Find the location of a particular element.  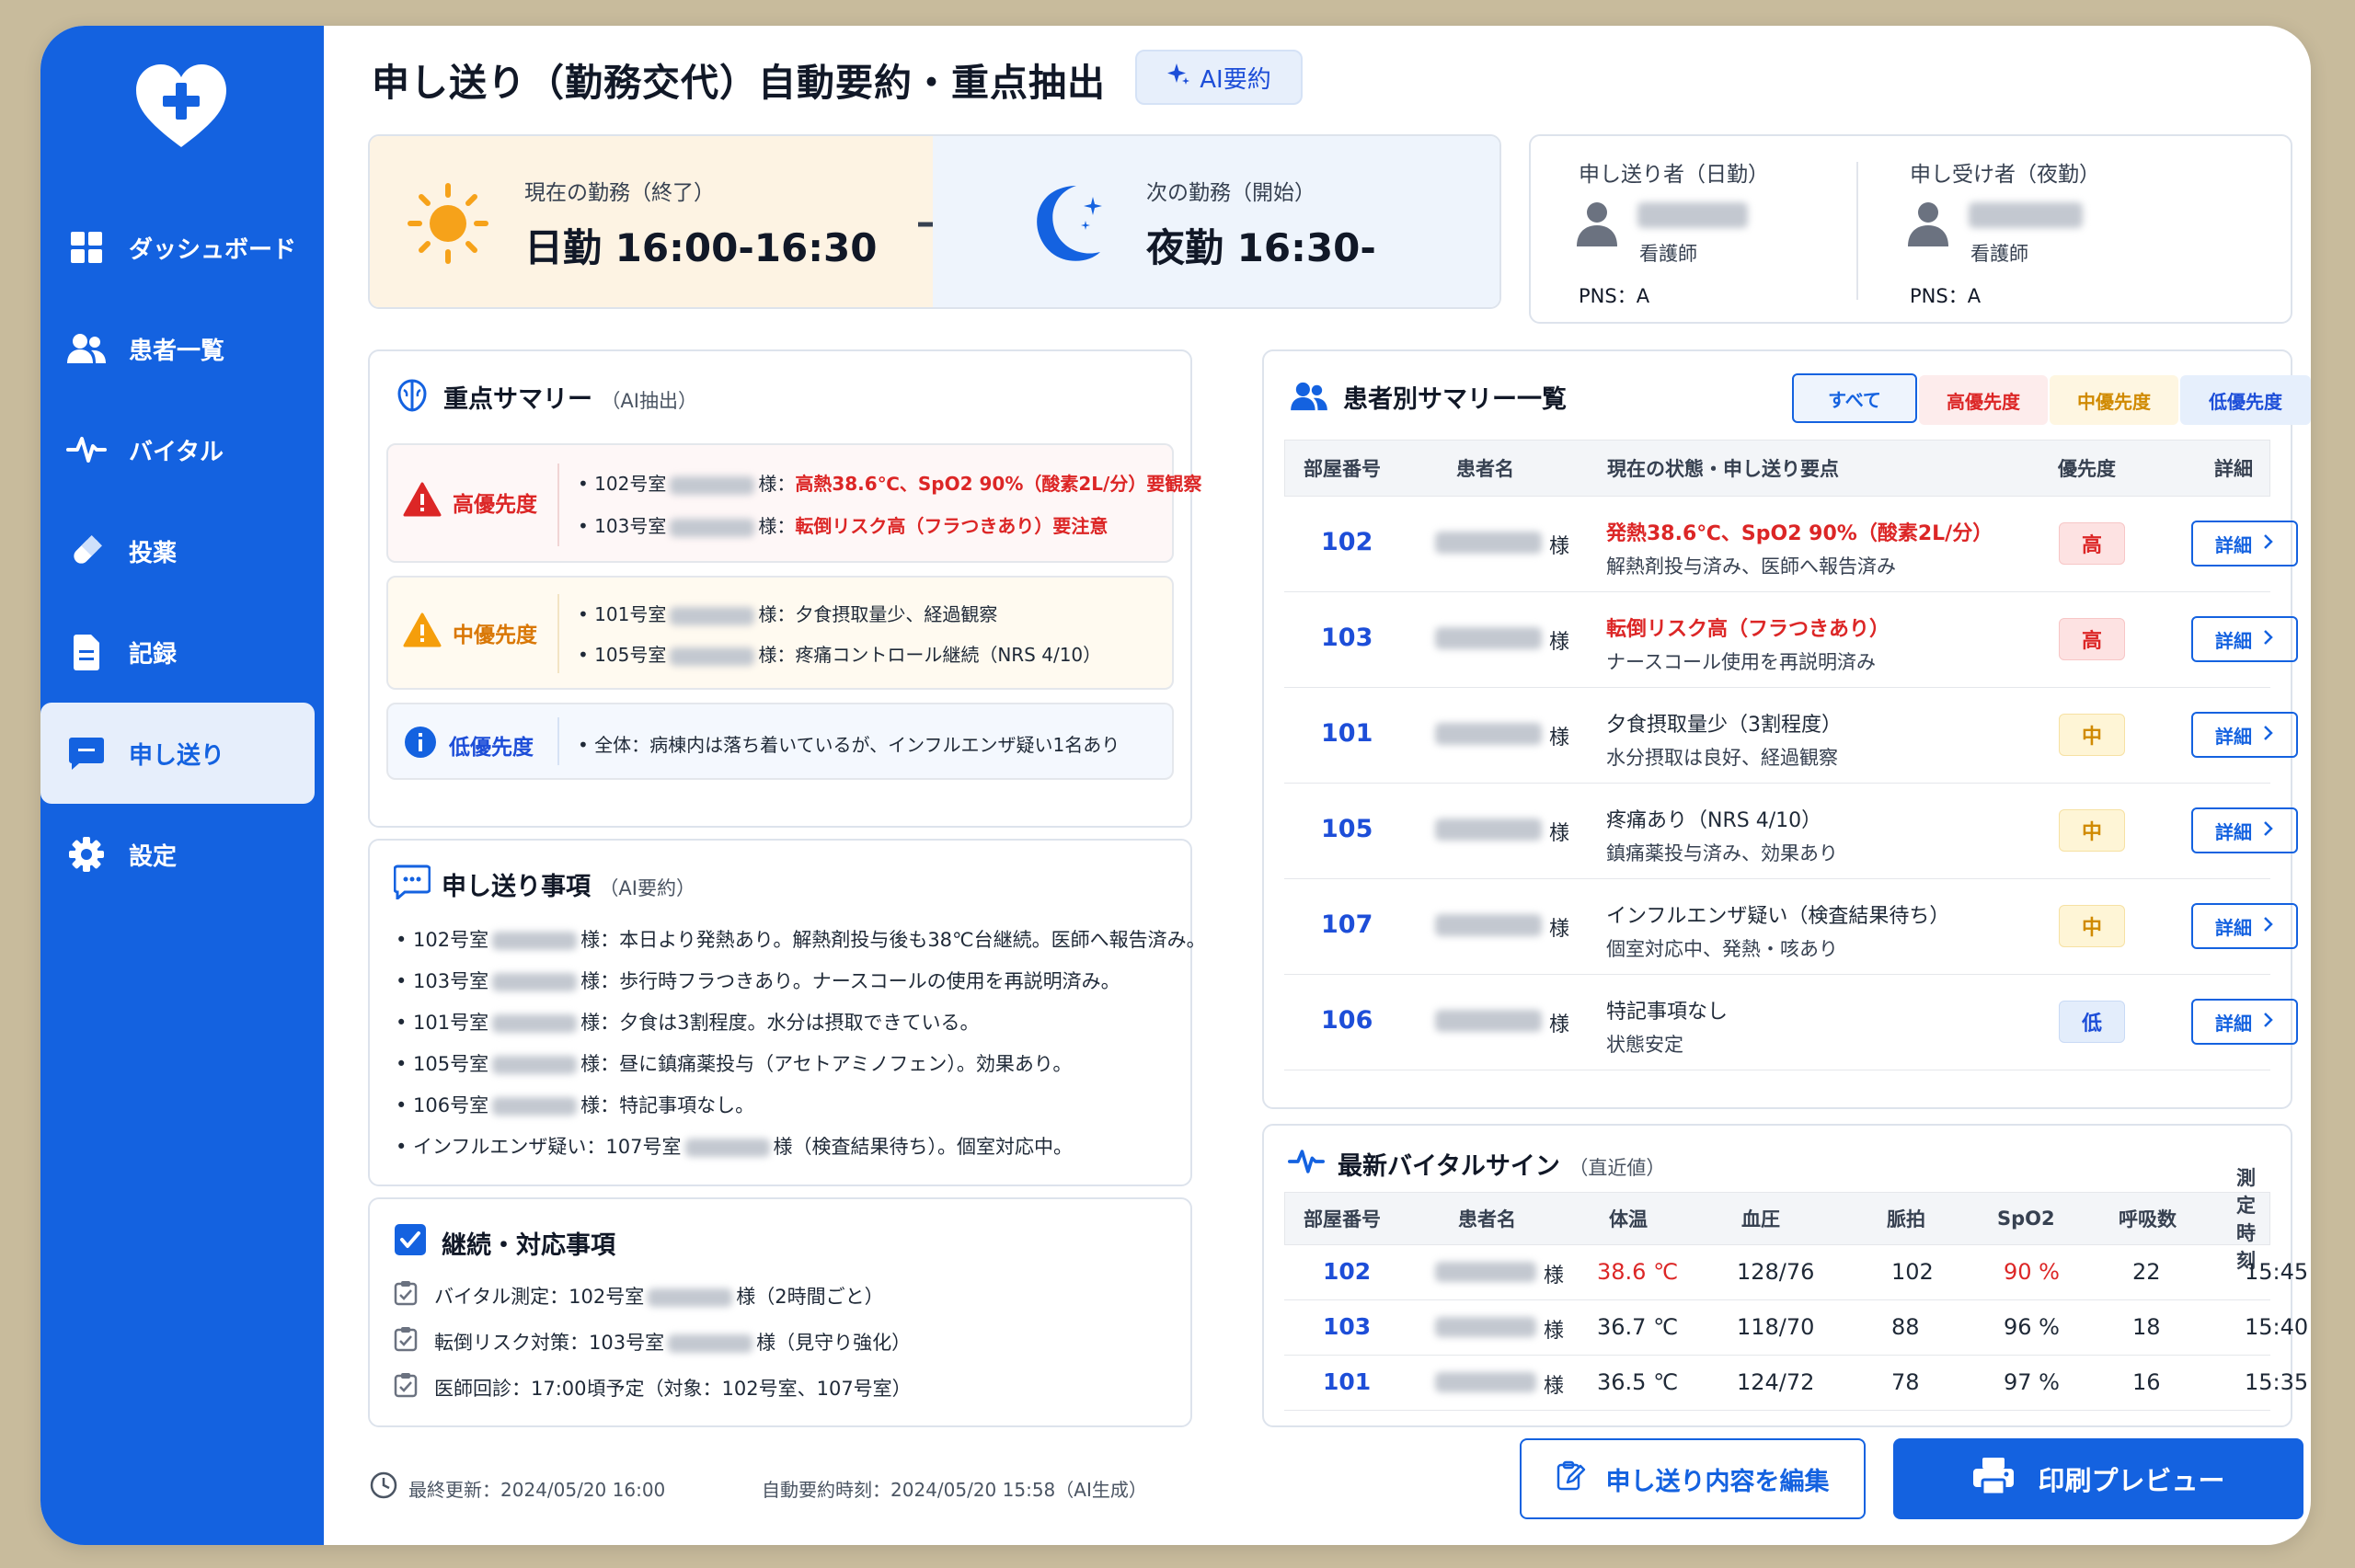

sidebar-item-handover: 申し送り is located at coordinates (177, 753).